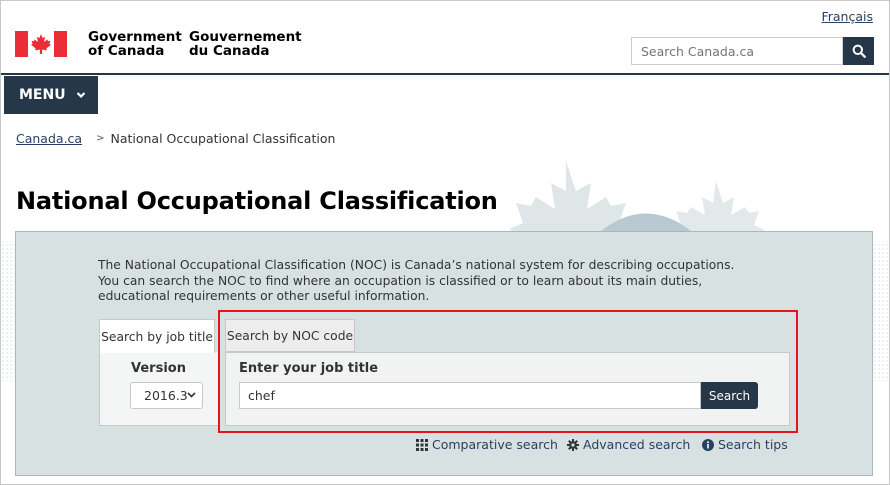 The width and height of the screenshot is (890, 485). What do you see at coordinates (422, 444) in the screenshot?
I see `grid-icon` at bounding box center [422, 444].